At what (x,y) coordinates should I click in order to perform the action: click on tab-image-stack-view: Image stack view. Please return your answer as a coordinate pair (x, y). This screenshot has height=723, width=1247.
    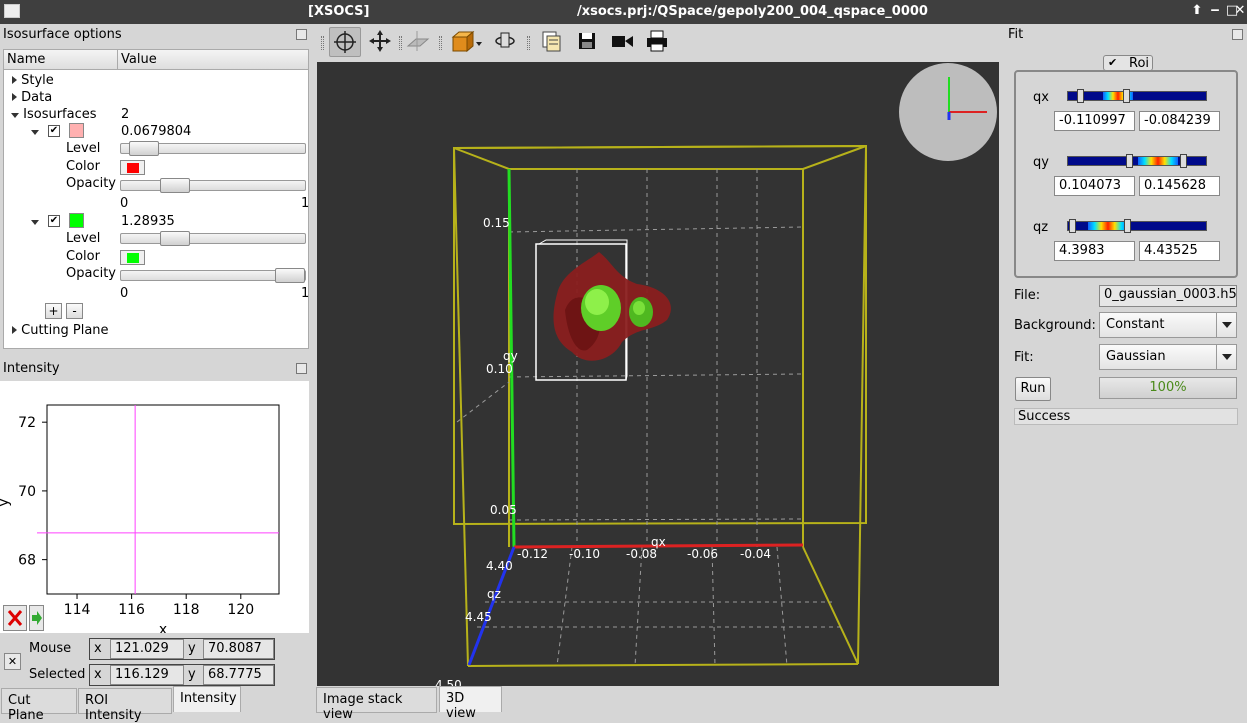
    Looking at the image, I should click on (376, 704).